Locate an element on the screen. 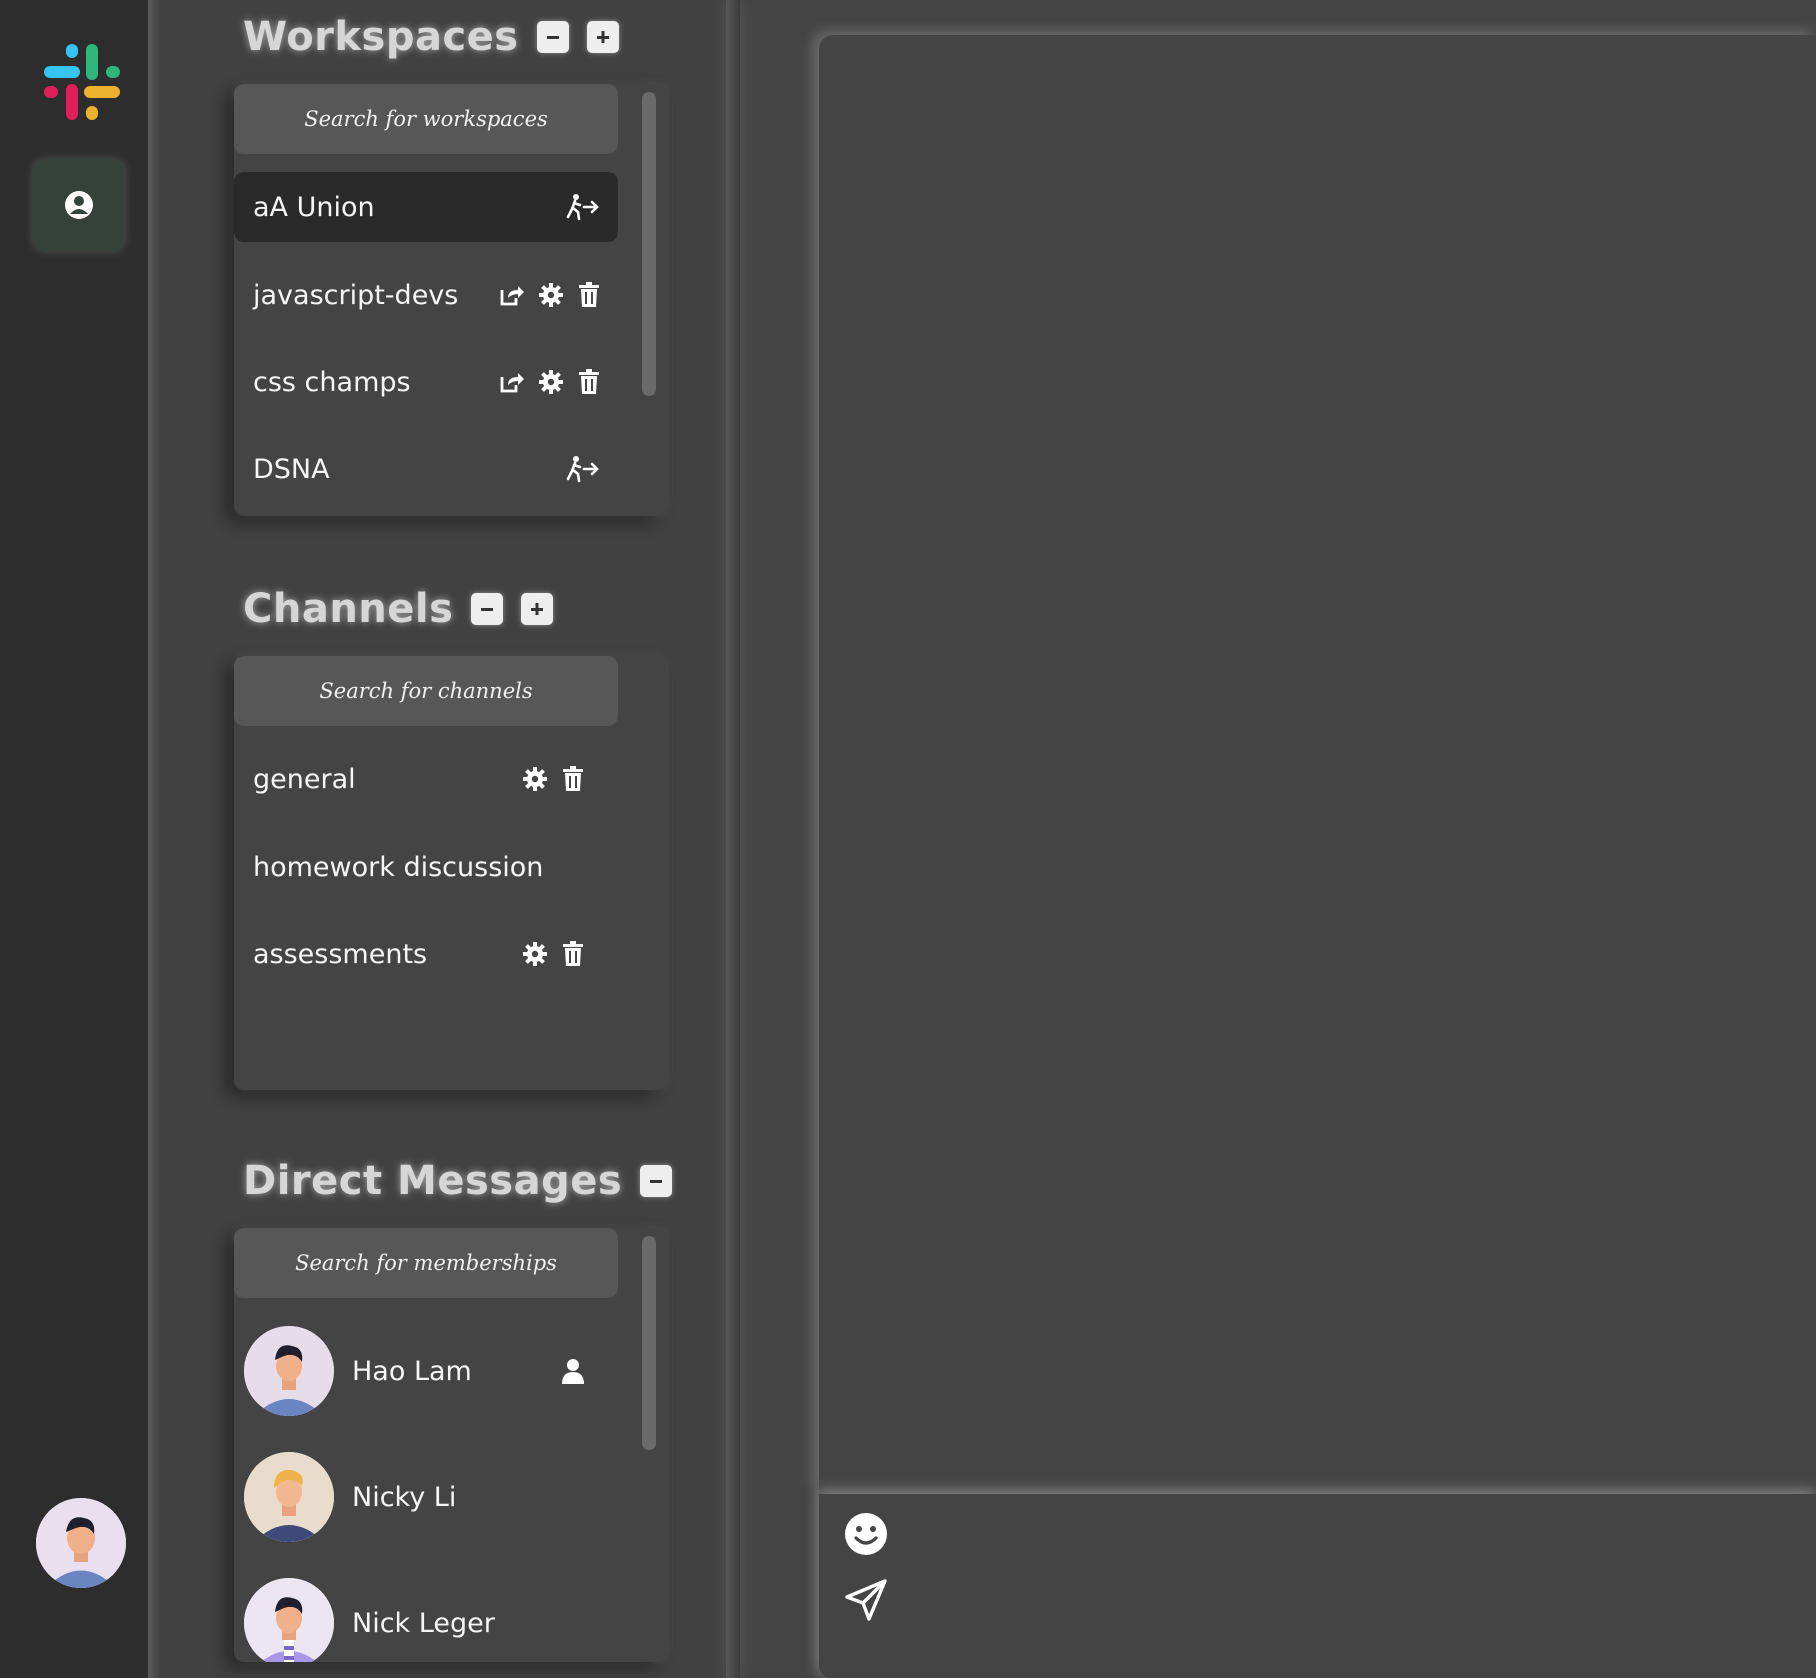 This screenshot has height=1678, width=1816. direct-messages-header: Direct Messages is located at coordinates (458, 1181).